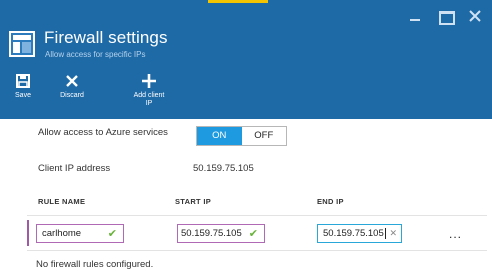 The height and width of the screenshot is (271, 492). What do you see at coordinates (359, 233) in the screenshot?
I see `end-ip-field: 50.159.75.105 ✕` at bounding box center [359, 233].